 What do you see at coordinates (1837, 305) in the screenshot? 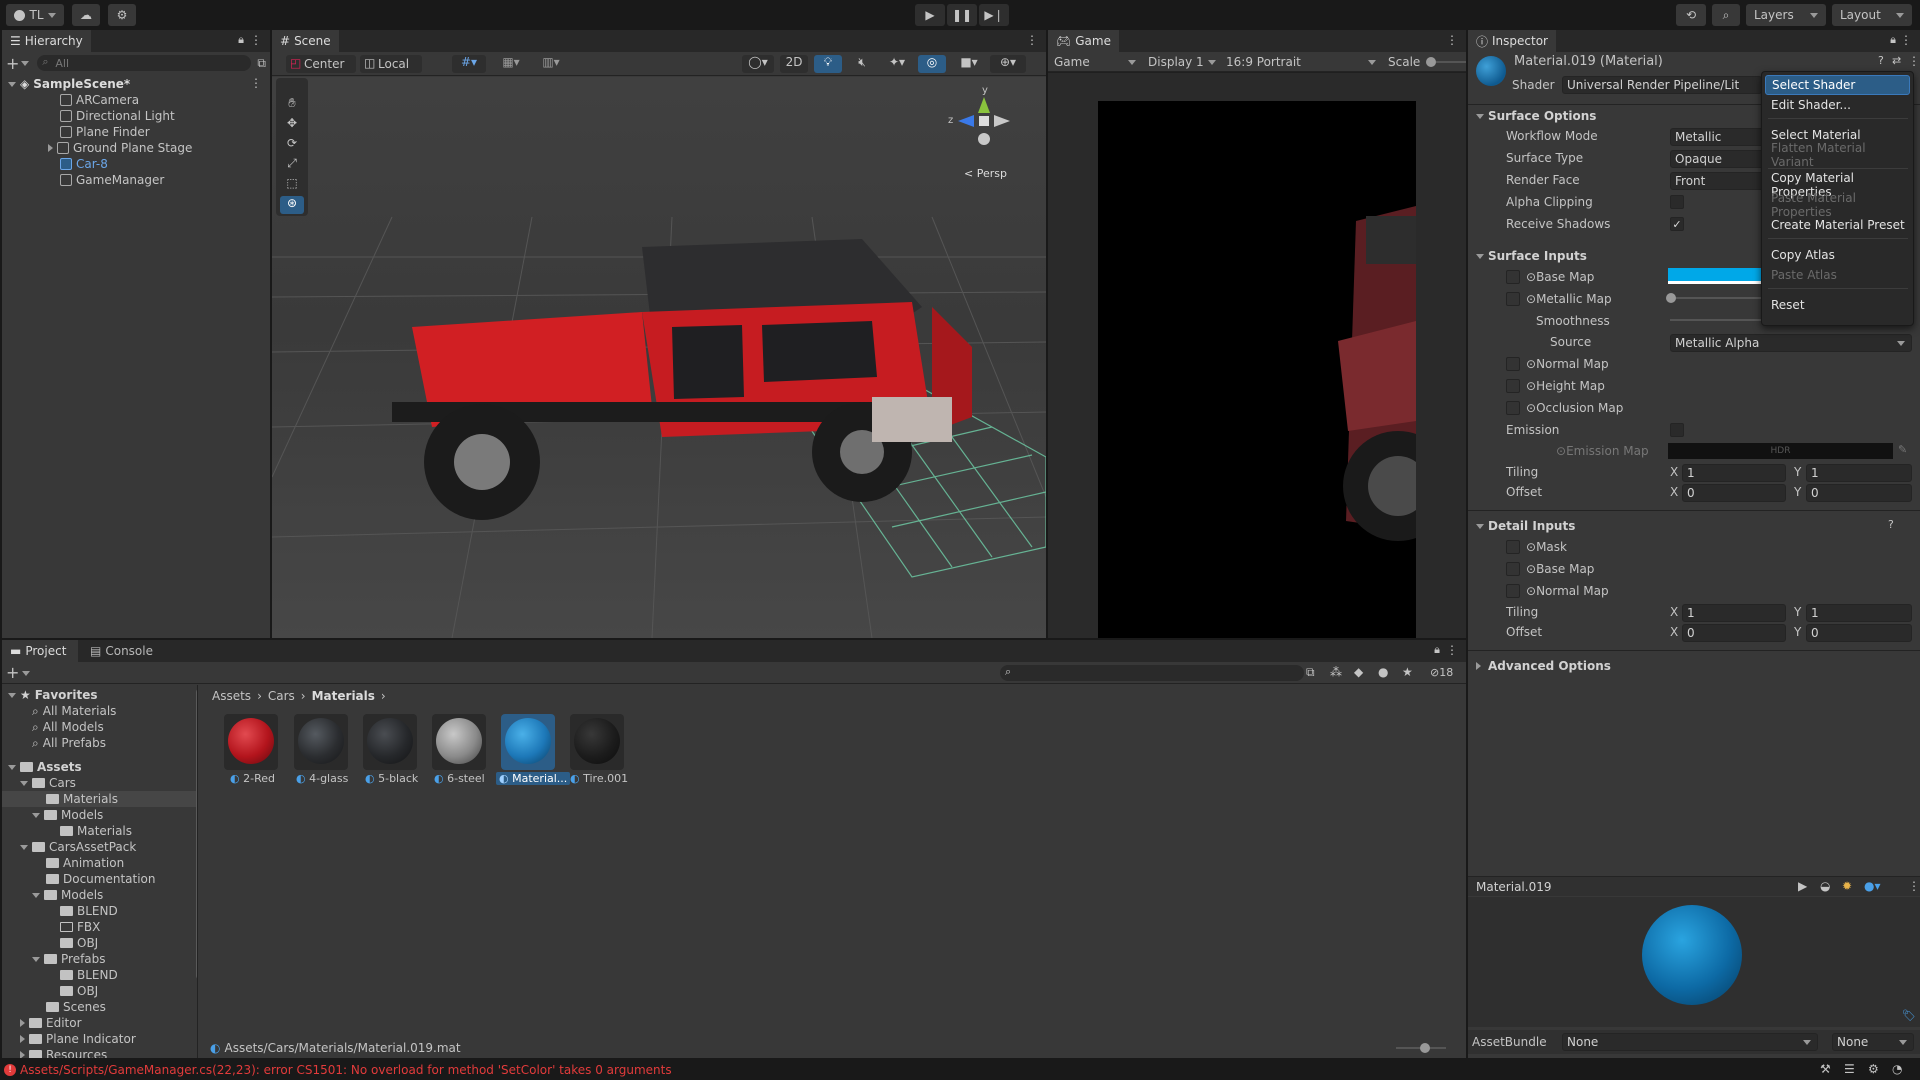
I see `menu-item-reset: Reset` at bounding box center [1837, 305].